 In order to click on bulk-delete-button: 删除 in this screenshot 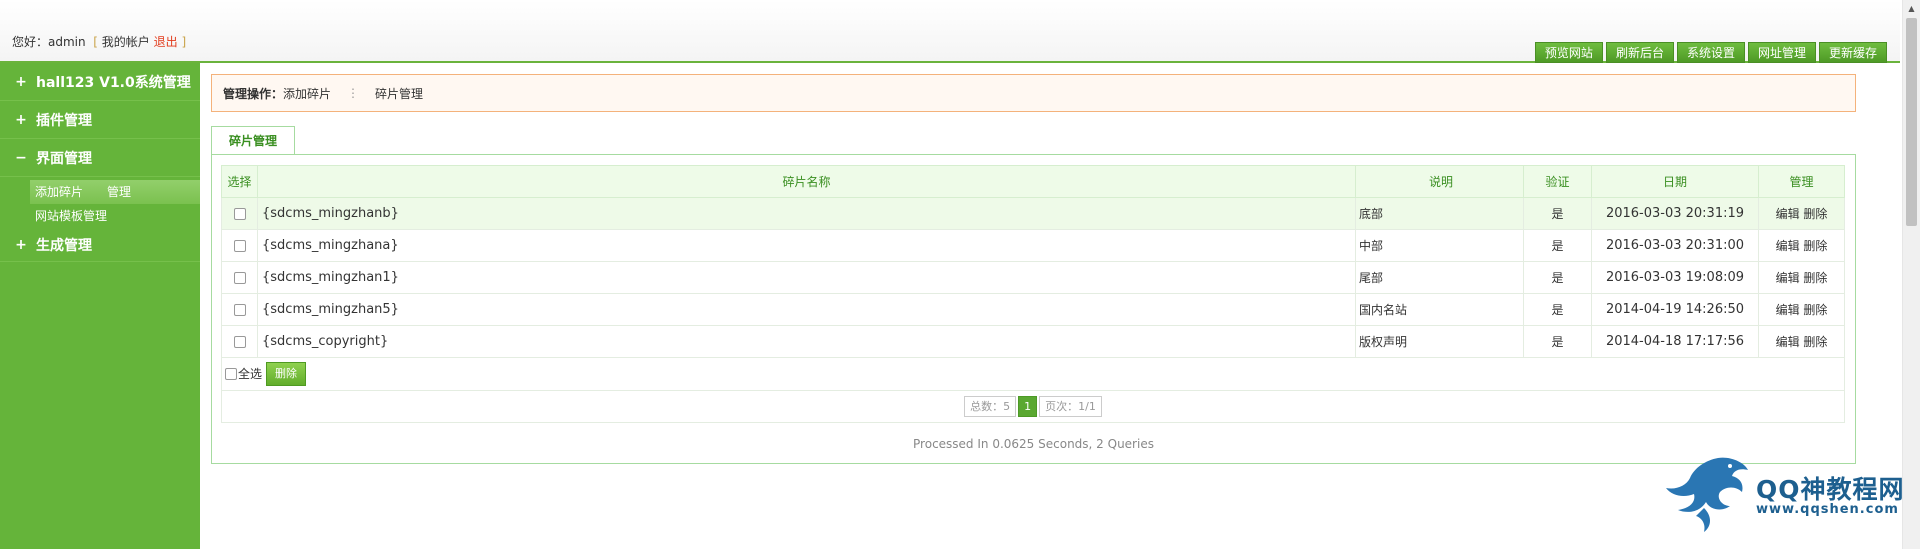, I will do `click(286, 373)`.